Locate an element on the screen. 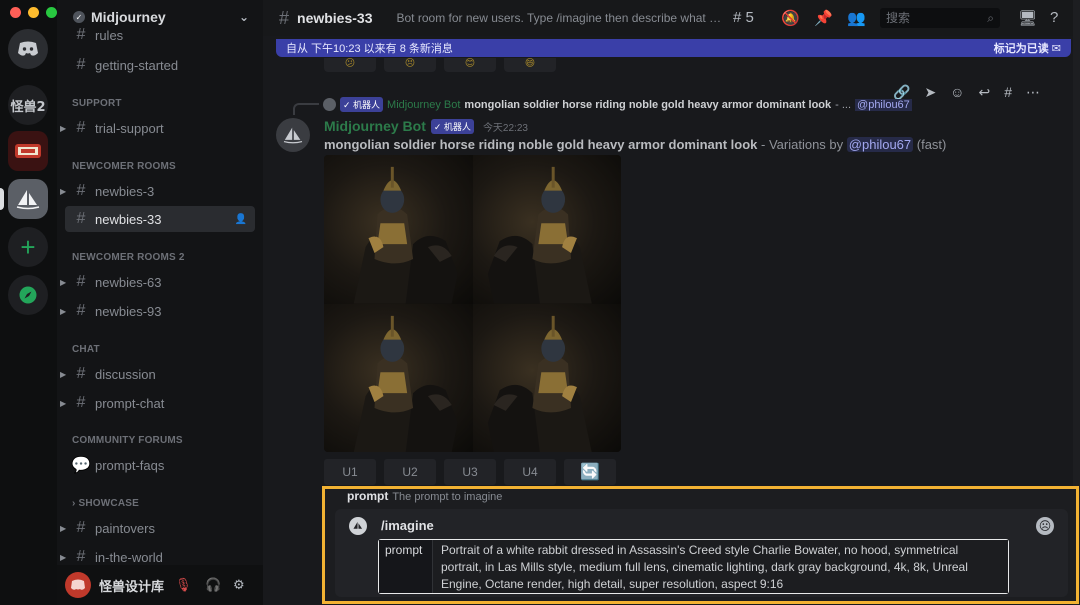 The image size is (1080, 605). reaction-button: 😊 is located at coordinates (470, 65).